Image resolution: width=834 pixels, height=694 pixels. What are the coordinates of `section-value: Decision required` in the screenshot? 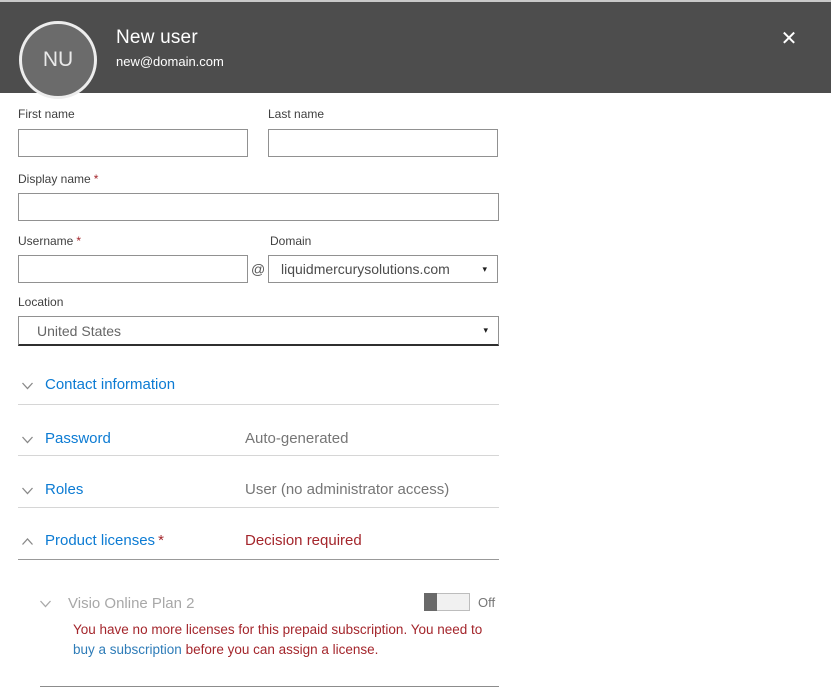 It's located at (303, 540).